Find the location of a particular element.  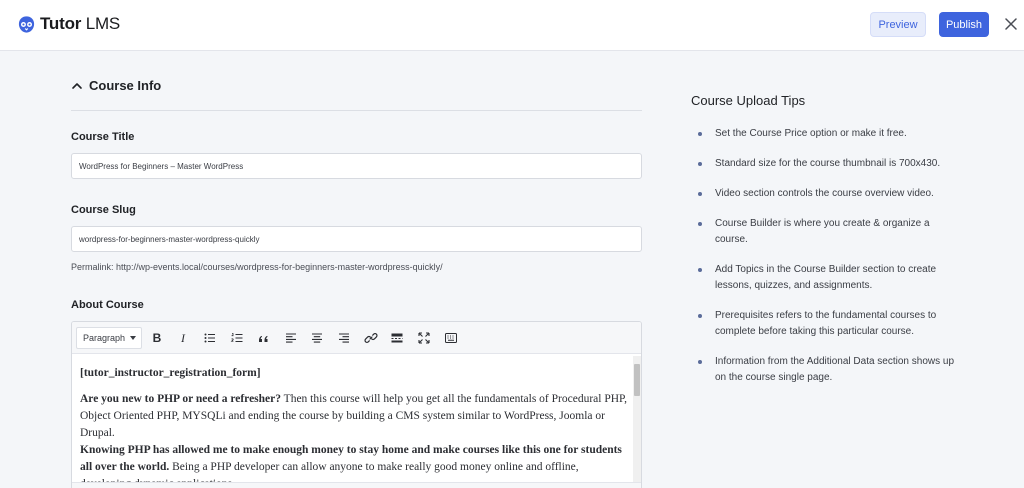

align-left-button is located at coordinates (291, 338).